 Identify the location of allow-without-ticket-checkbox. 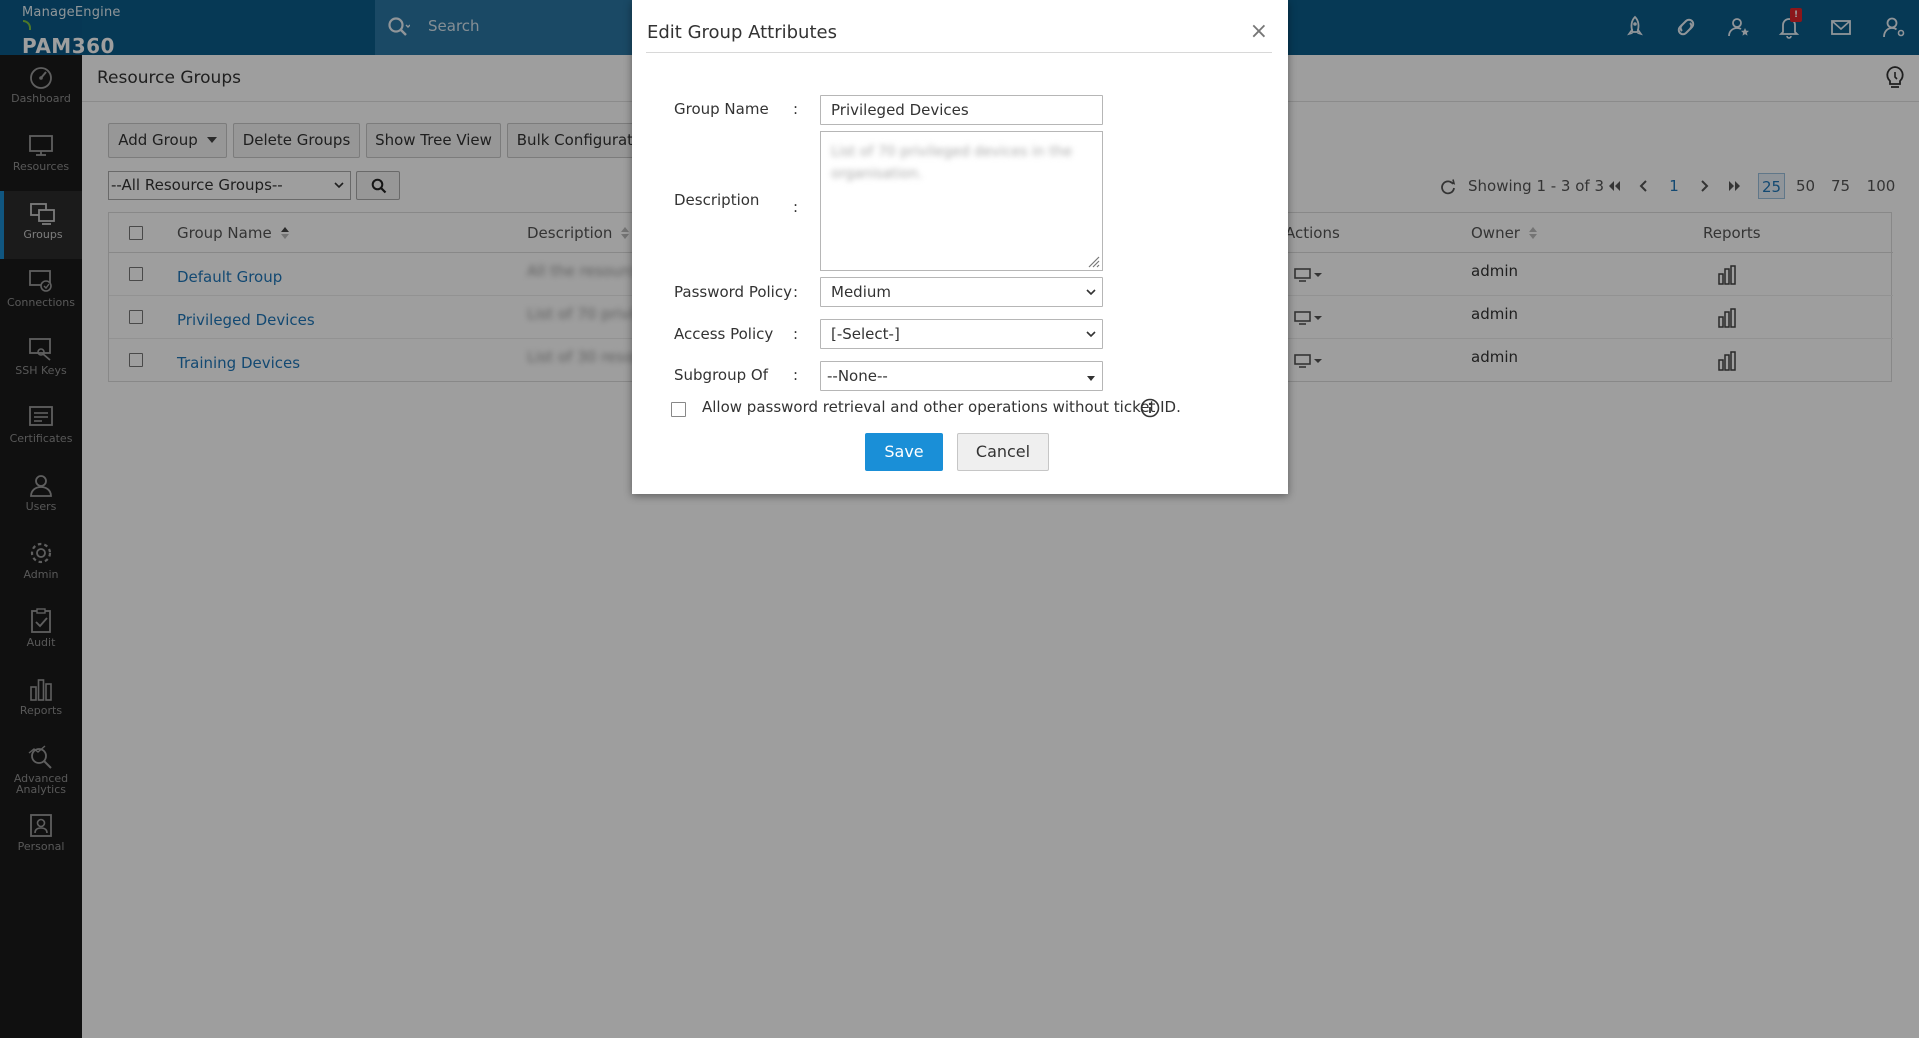
(678, 409).